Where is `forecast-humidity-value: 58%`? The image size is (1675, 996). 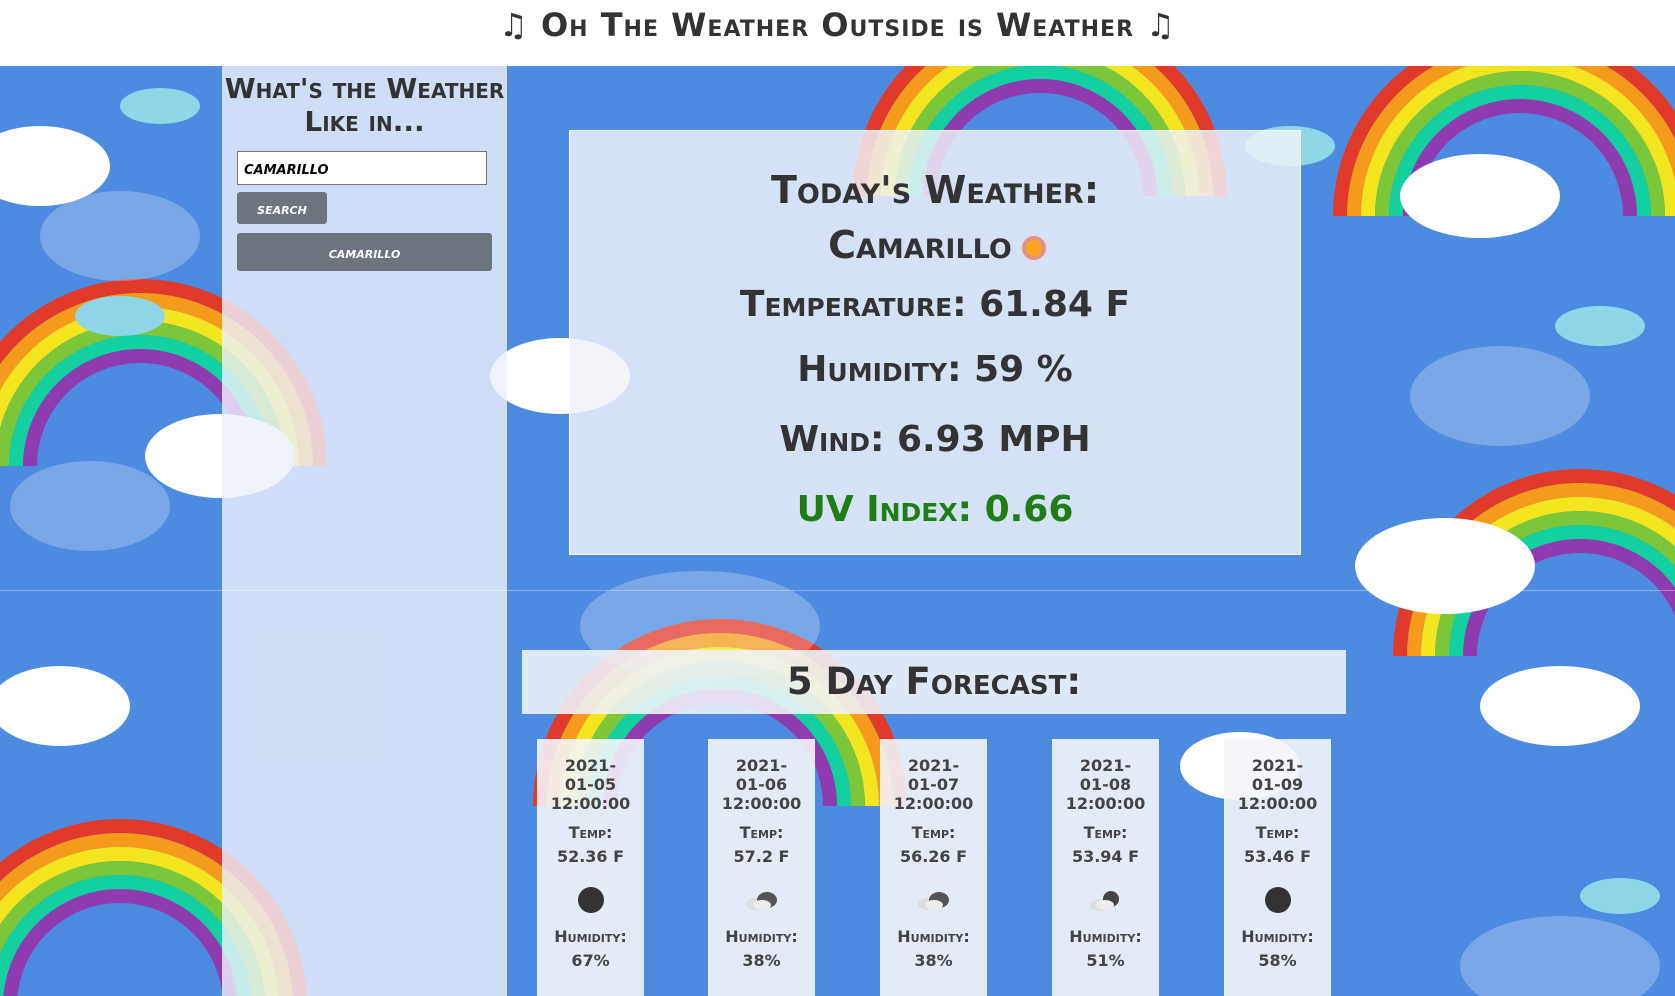
forecast-humidity-value: 58% is located at coordinates (1277, 960).